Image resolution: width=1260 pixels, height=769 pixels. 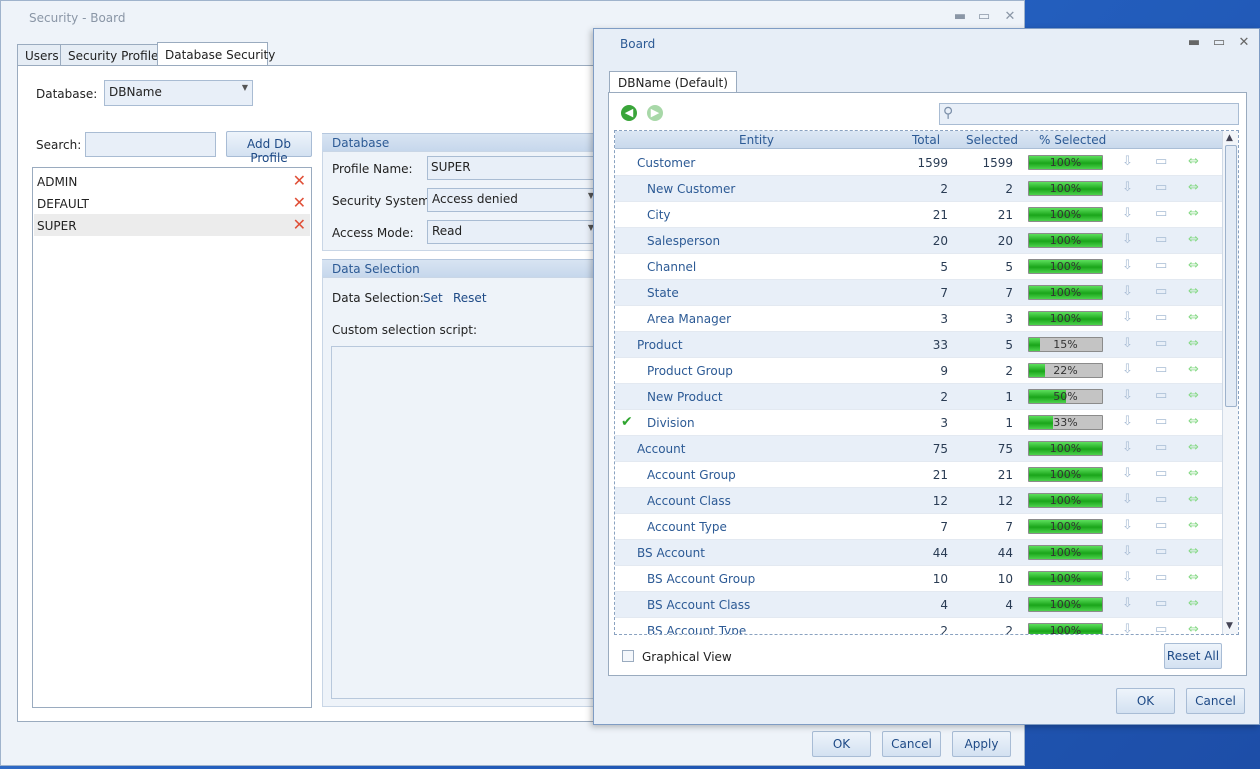 I want to click on profile-name-field: SUPER, so click(x=513, y=168).